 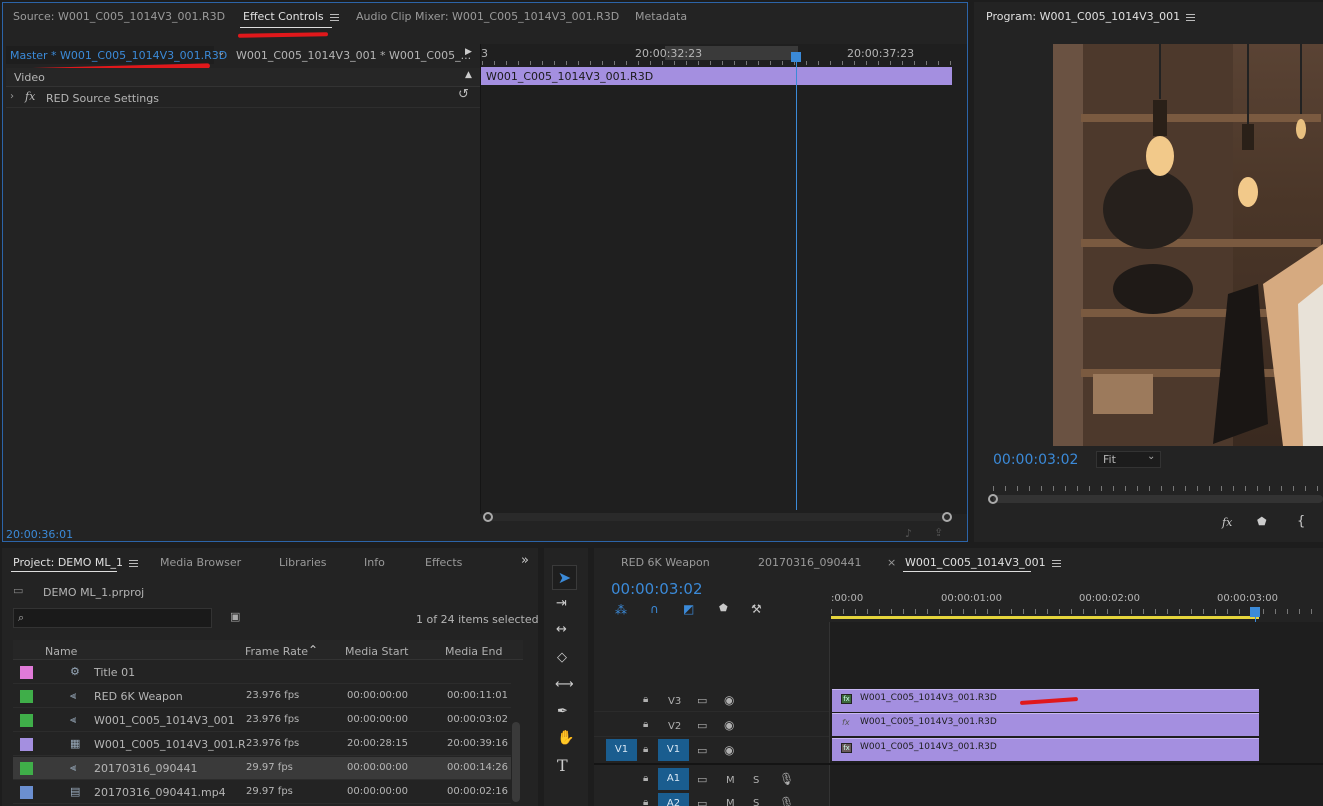 What do you see at coordinates (756, 609) in the screenshot?
I see `wrench-icon: ⚒` at bounding box center [756, 609].